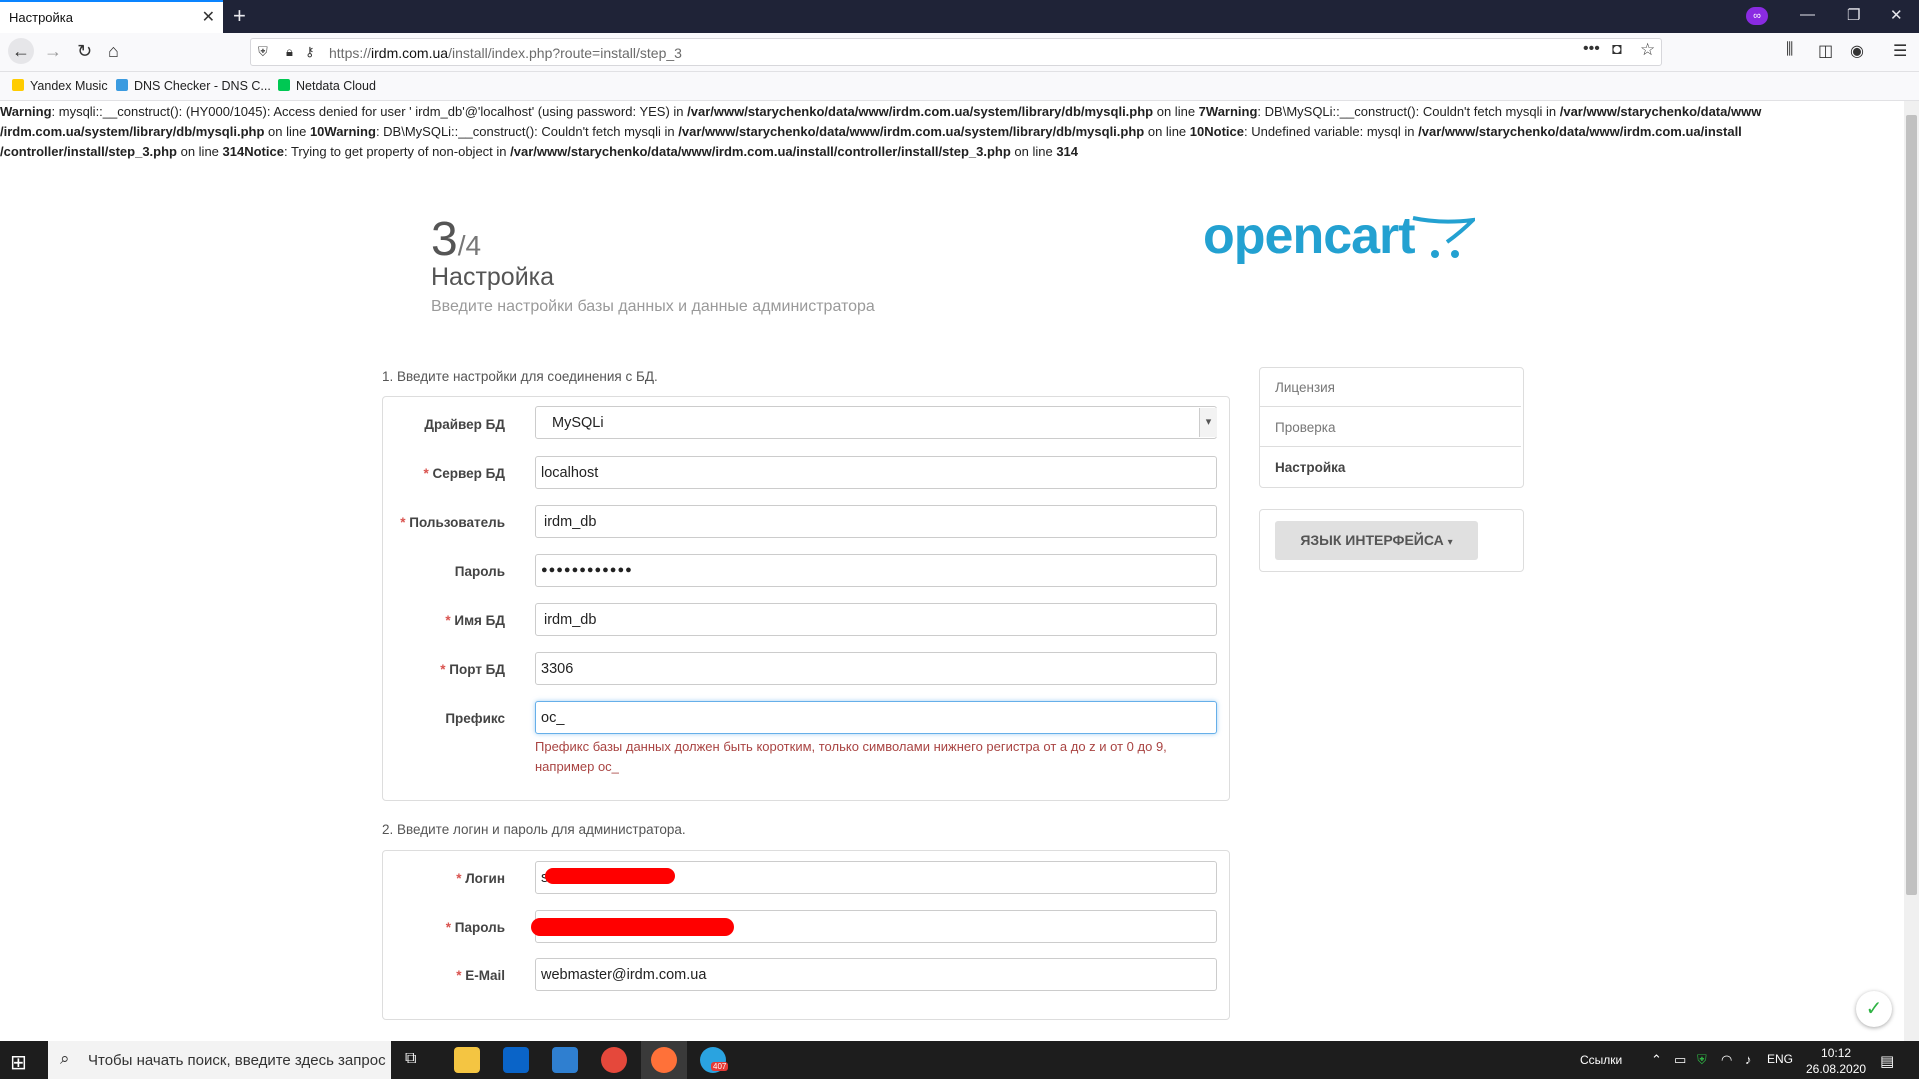 This screenshot has width=1919, height=1079. What do you see at coordinates (557, 669) in the screenshot?
I see `port-input-value: 3306` at bounding box center [557, 669].